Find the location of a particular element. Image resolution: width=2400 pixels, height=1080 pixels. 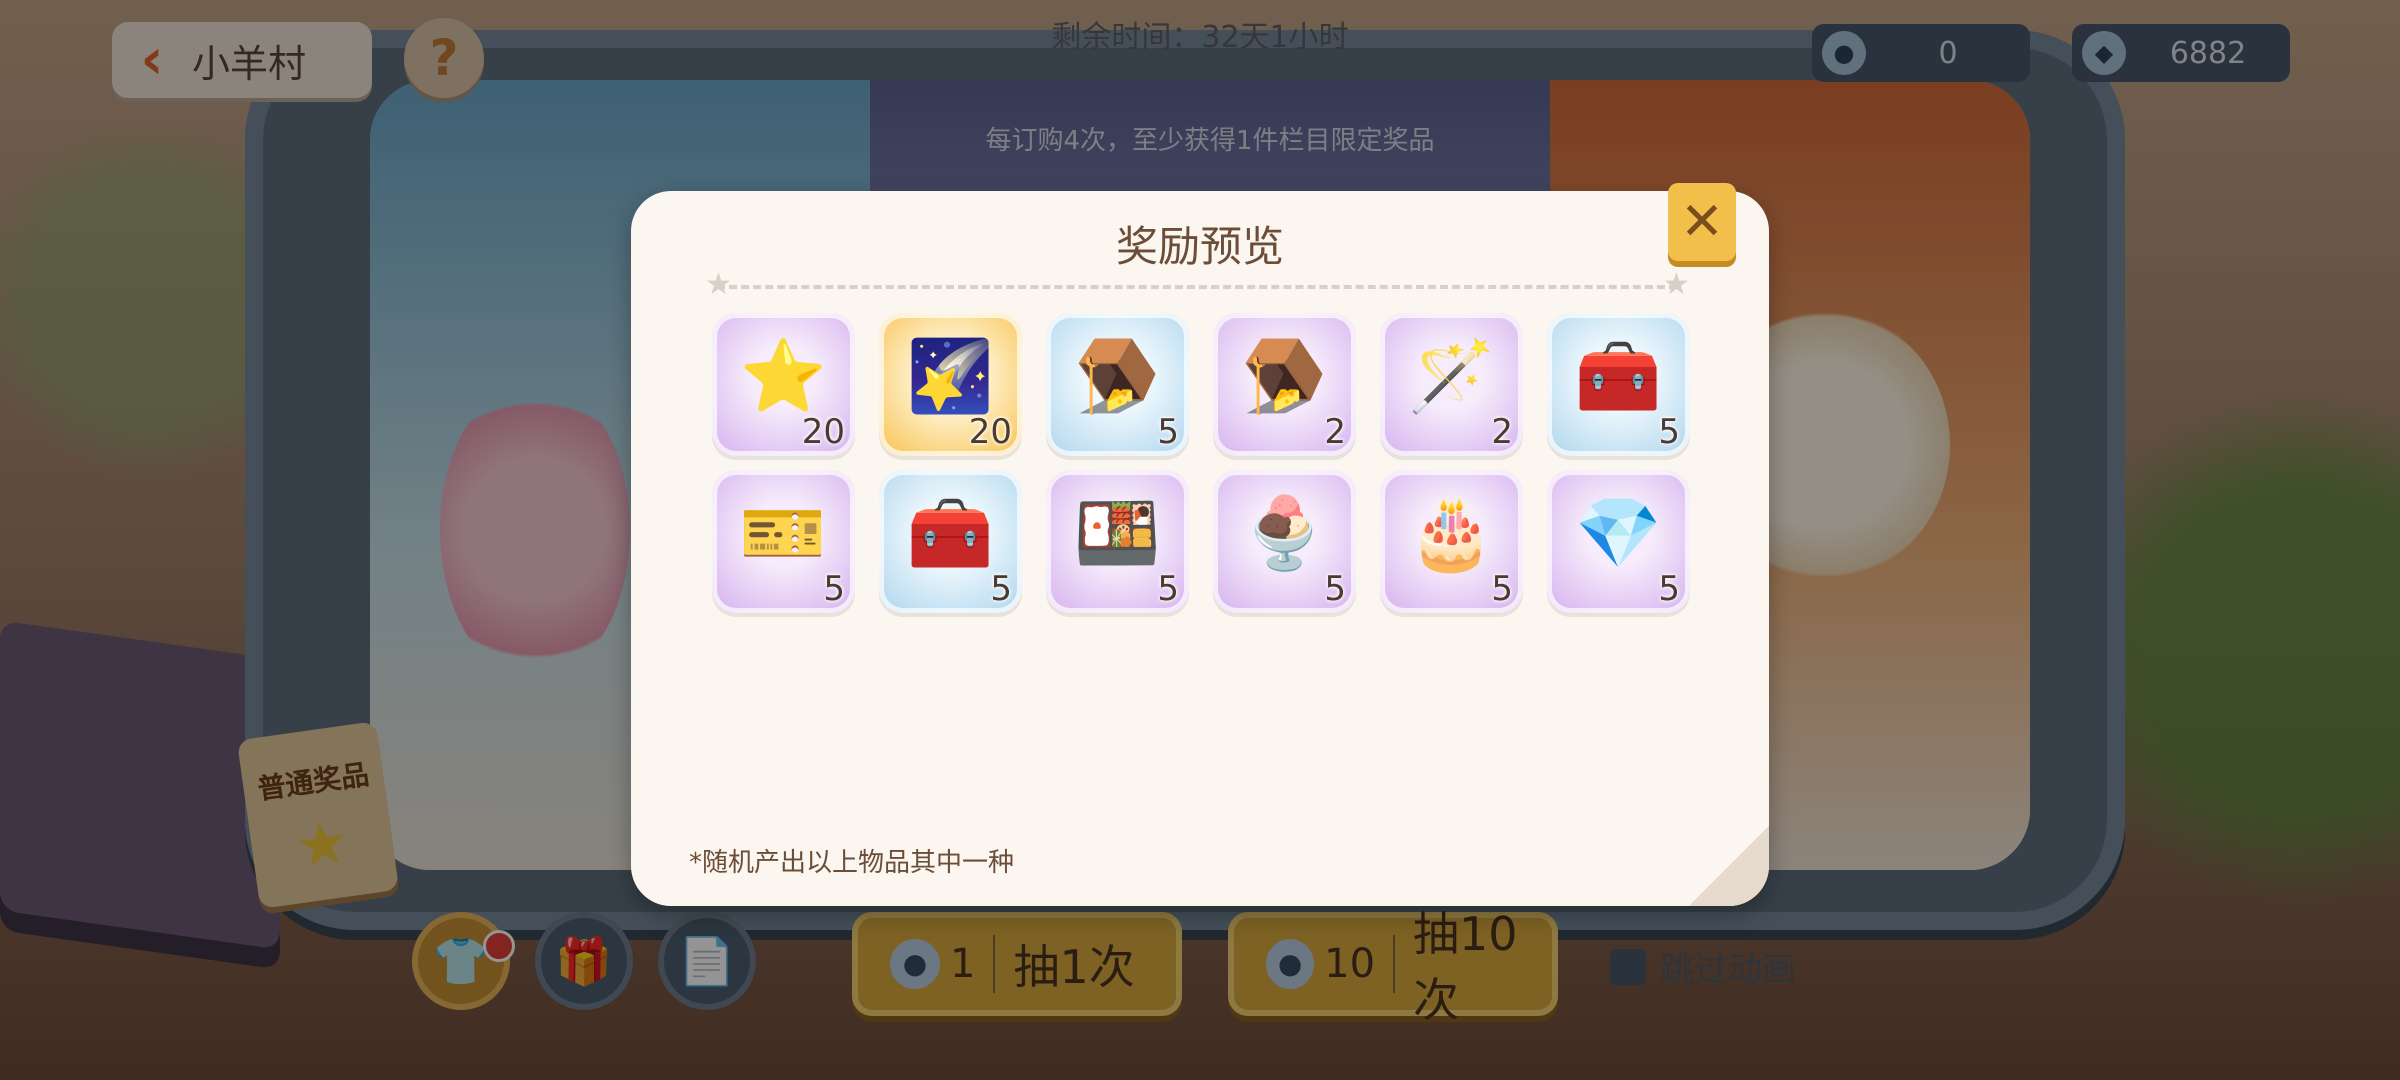

green-chest-icon: 🧰 is located at coordinates (950, 533).